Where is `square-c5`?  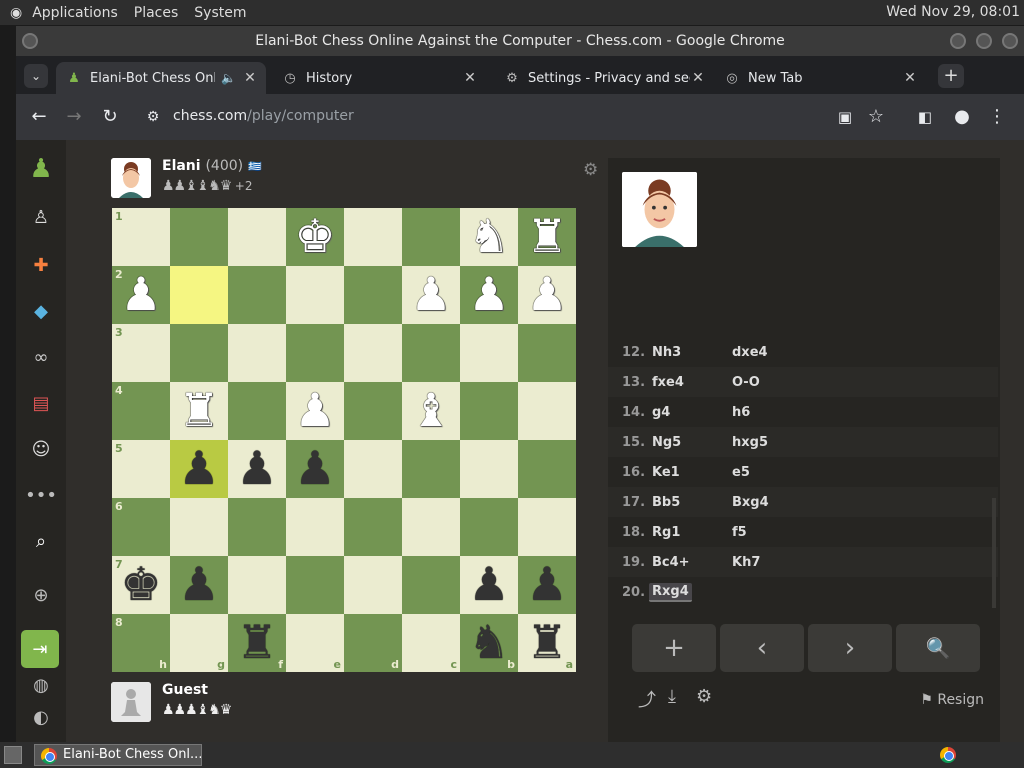 square-c5 is located at coordinates (431, 469).